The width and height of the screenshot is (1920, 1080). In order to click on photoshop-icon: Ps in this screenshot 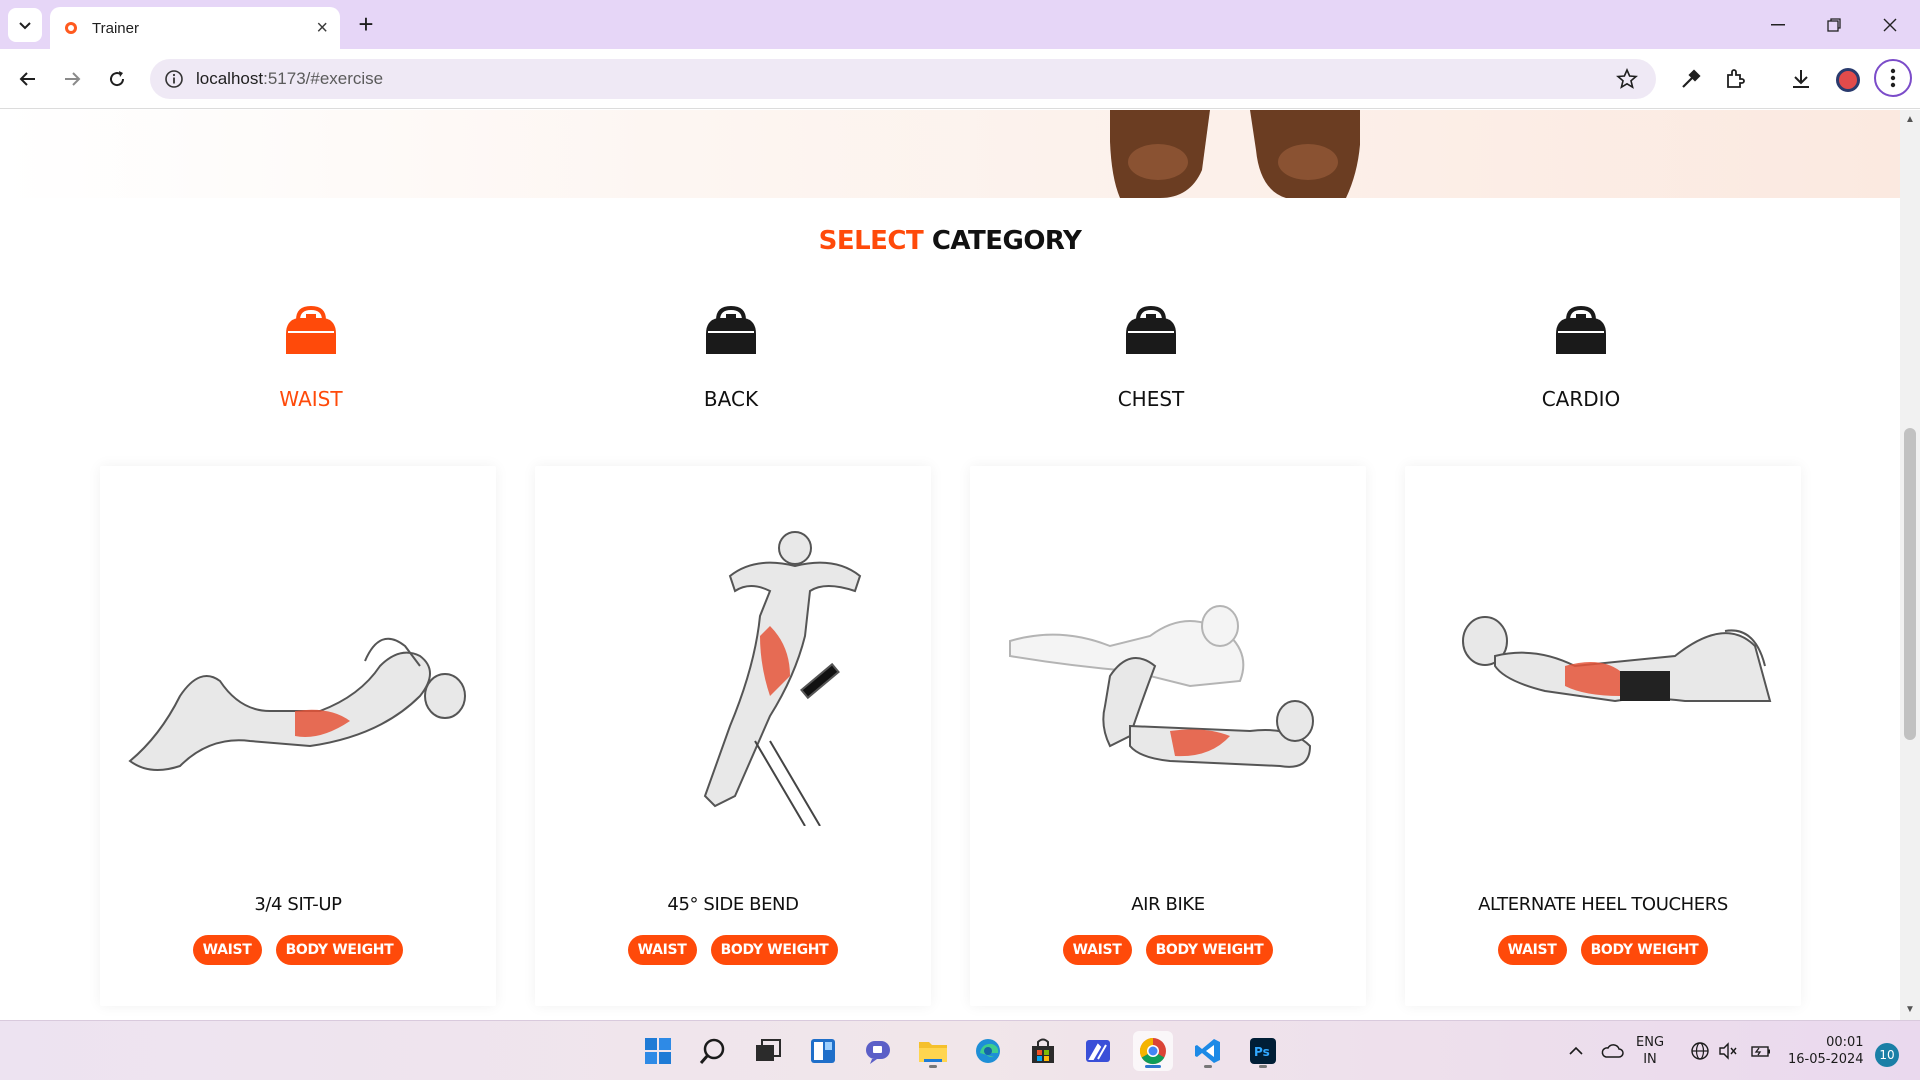, I will do `click(1263, 1051)`.